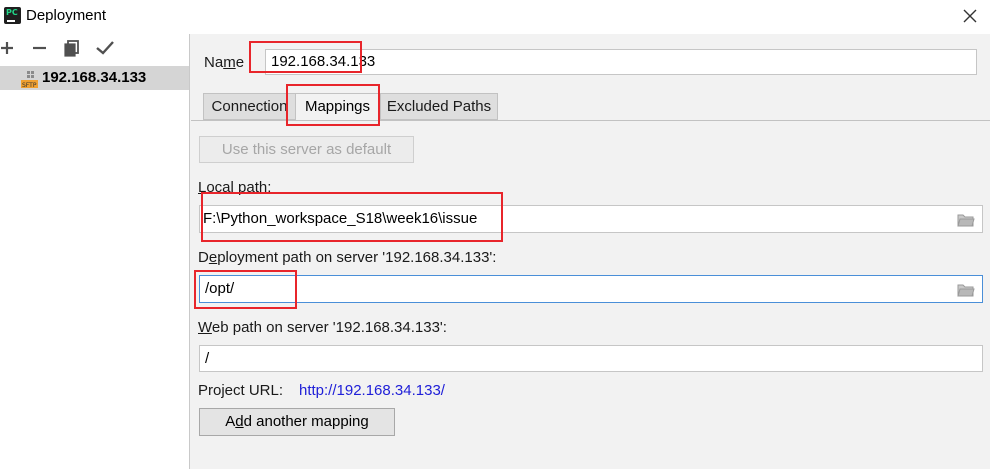  What do you see at coordinates (249, 106) in the screenshot?
I see `tab-connection: Connection` at bounding box center [249, 106].